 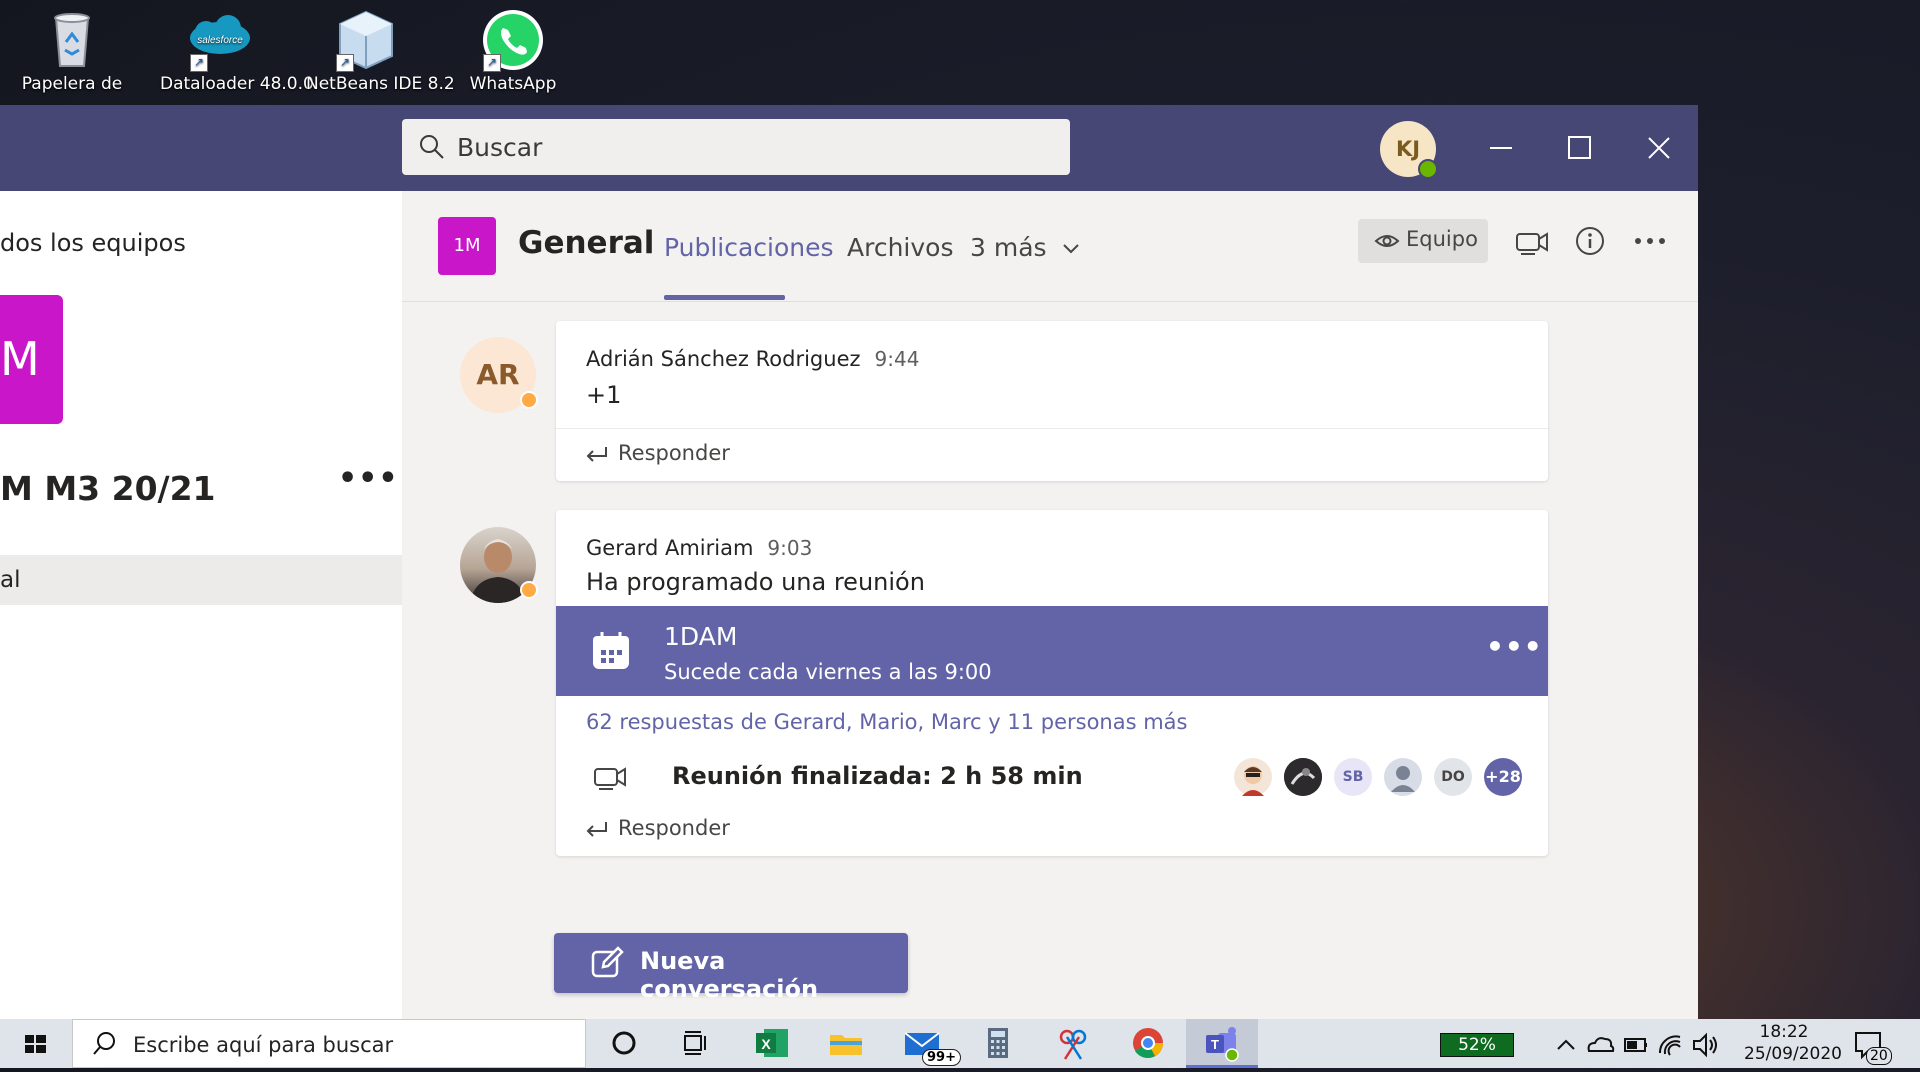 I want to click on mail-badge: 99+, so click(x=941, y=1057).